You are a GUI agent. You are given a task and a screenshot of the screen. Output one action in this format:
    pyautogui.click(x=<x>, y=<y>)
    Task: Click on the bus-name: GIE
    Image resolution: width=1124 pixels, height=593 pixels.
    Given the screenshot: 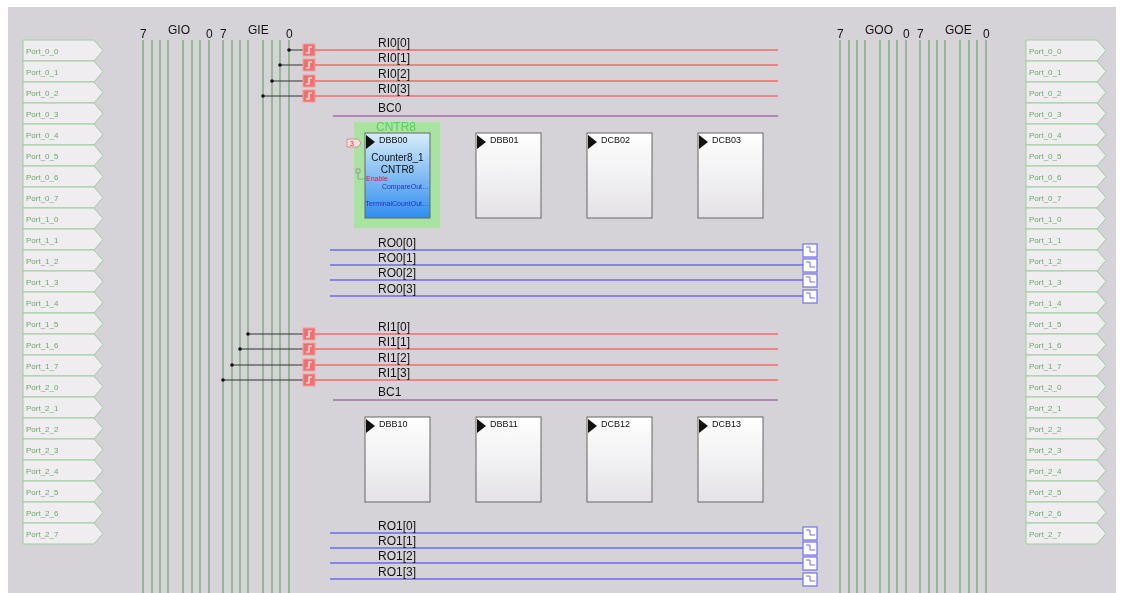 What is the action you would take?
    pyautogui.click(x=258, y=30)
    